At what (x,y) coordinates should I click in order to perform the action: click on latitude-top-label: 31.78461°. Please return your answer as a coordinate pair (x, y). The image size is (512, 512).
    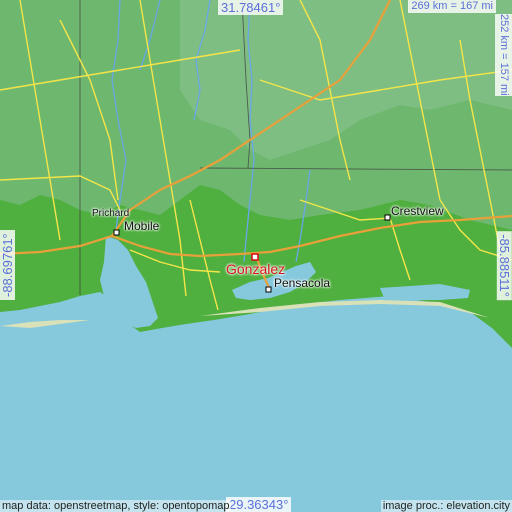
    Looking at the image, I should click on (251, 7).